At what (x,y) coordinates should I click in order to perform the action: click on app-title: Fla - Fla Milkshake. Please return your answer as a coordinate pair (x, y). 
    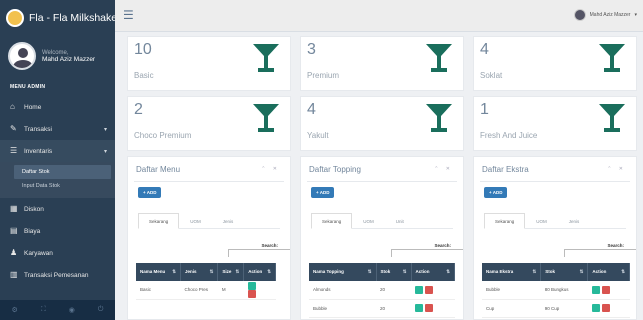
    Looking at the image, I should click on (73, 18).